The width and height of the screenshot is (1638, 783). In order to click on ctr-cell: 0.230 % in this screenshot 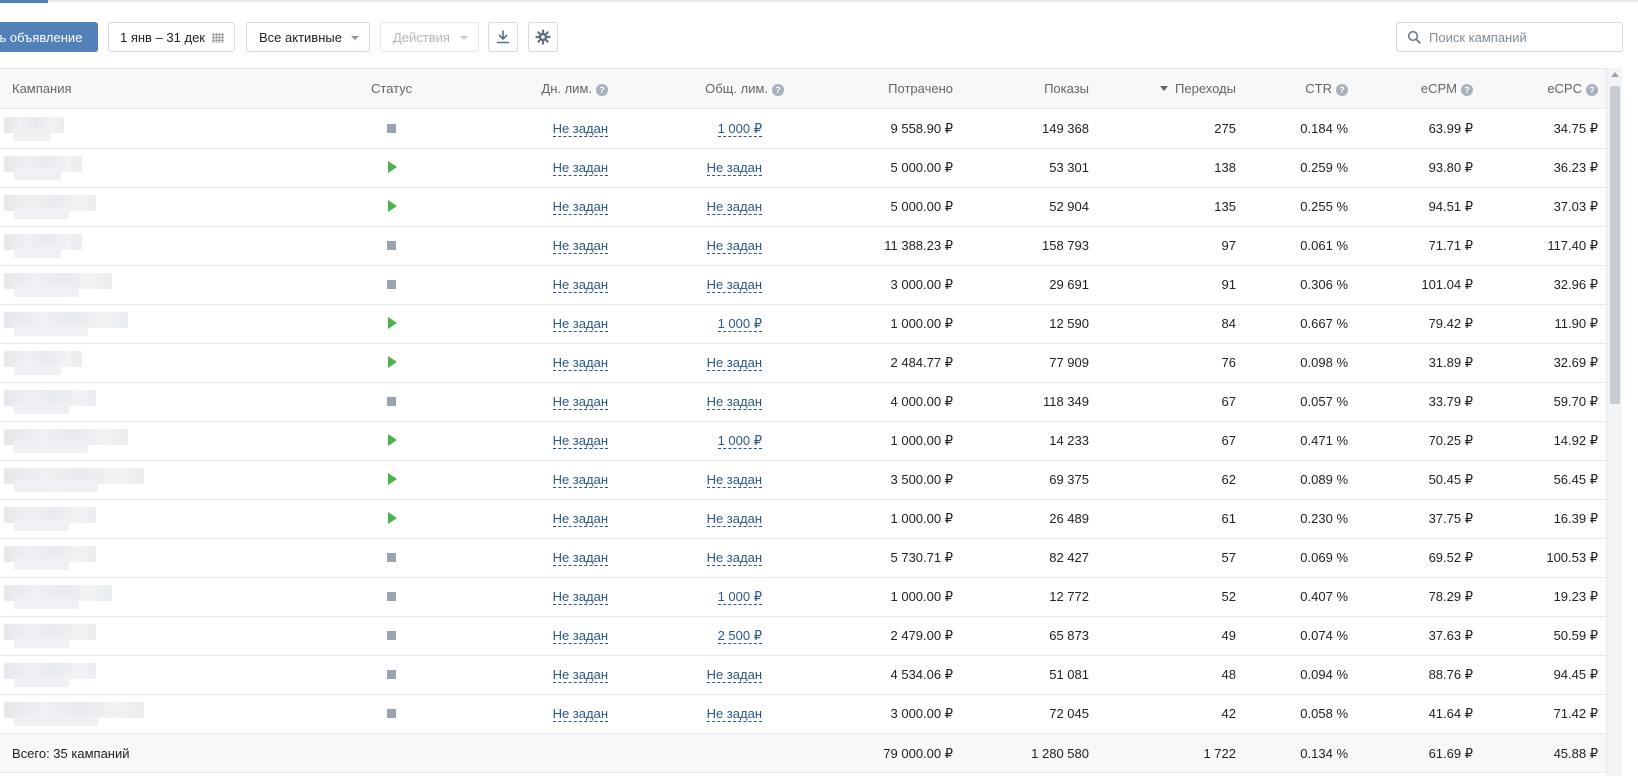, I will do `click(1324, 518)`.